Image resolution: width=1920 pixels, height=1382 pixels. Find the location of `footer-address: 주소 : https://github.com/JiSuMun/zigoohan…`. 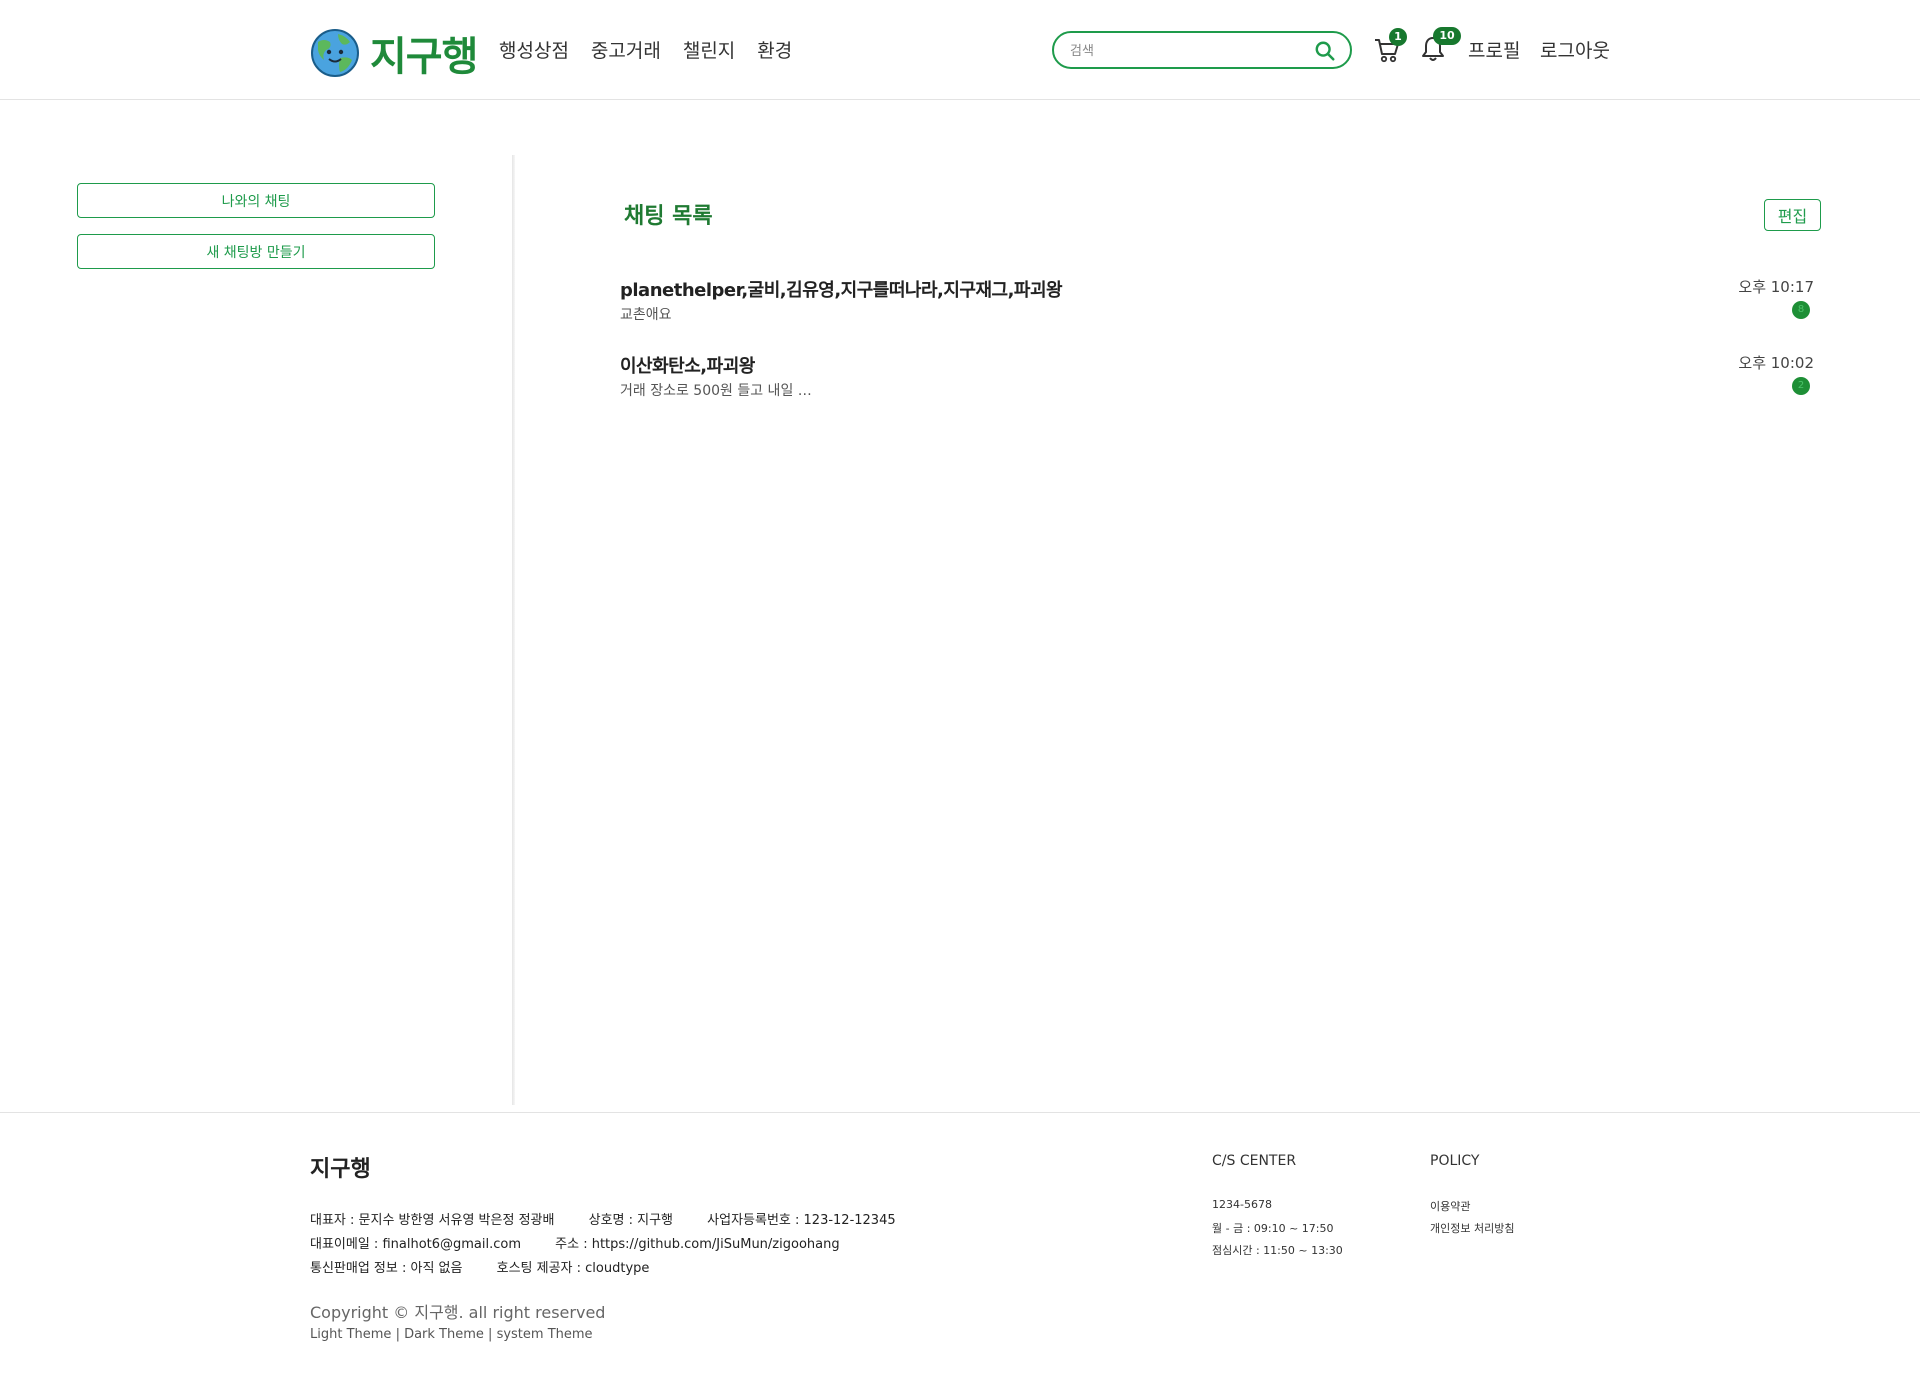

footer-address: 주소 : https://github.com/JiSuMun/zigoohan… is located at coordinates (697, 1244).